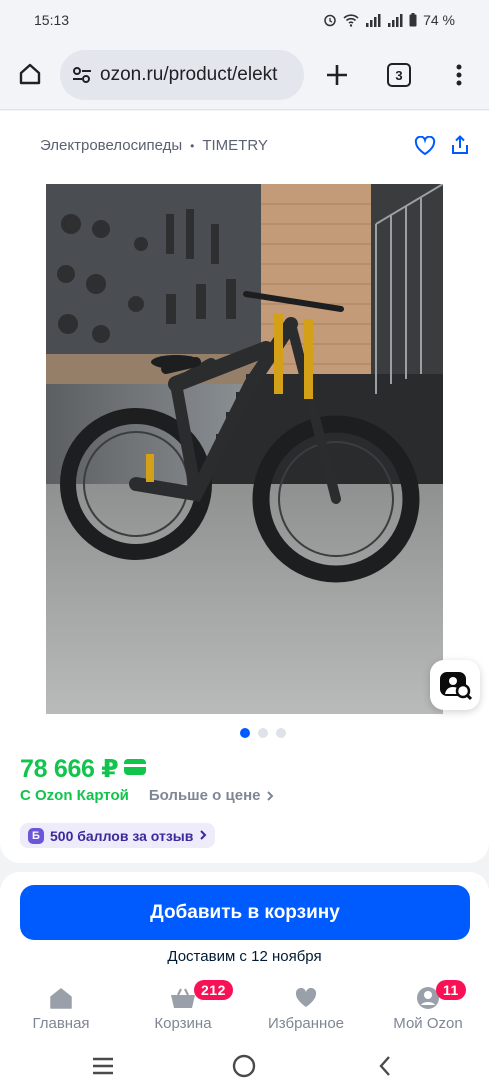 The image size is (489, 1090). Describe the element at coordinates (74, 795) in the screenshot. I see `ozon-card-label: С Ozon Картой` at that location.